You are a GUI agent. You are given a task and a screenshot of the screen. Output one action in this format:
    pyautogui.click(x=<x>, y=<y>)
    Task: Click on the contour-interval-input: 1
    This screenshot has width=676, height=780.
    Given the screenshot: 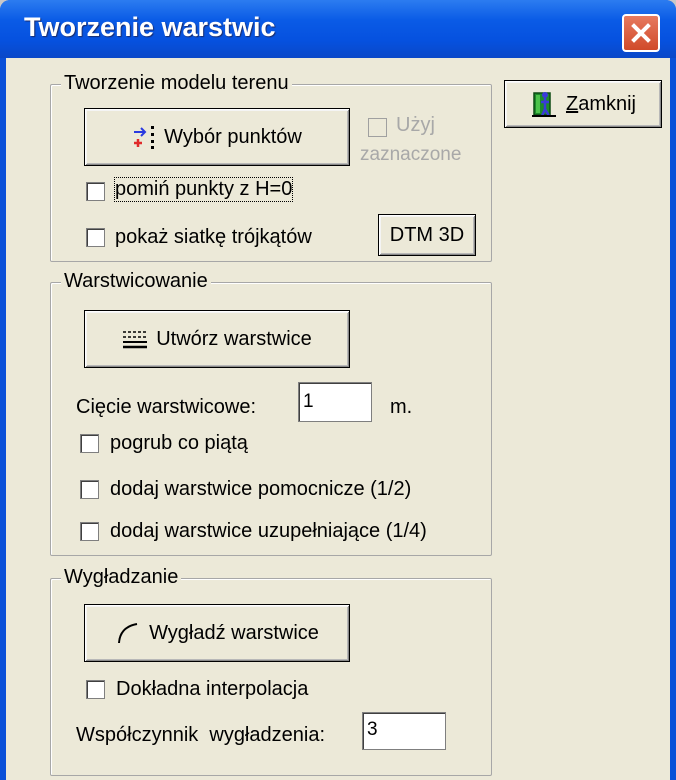 What is the action you would take?
    pyautogui.click(x=335, y=402)
    